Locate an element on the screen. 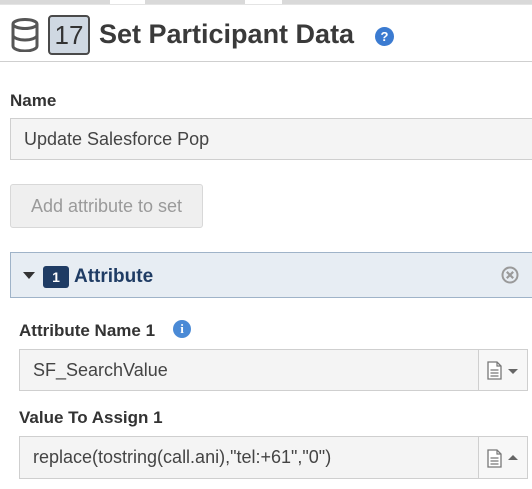 The height and width of the screenshot is (489, 532). remove-icon is located at coordinates (510, 275).